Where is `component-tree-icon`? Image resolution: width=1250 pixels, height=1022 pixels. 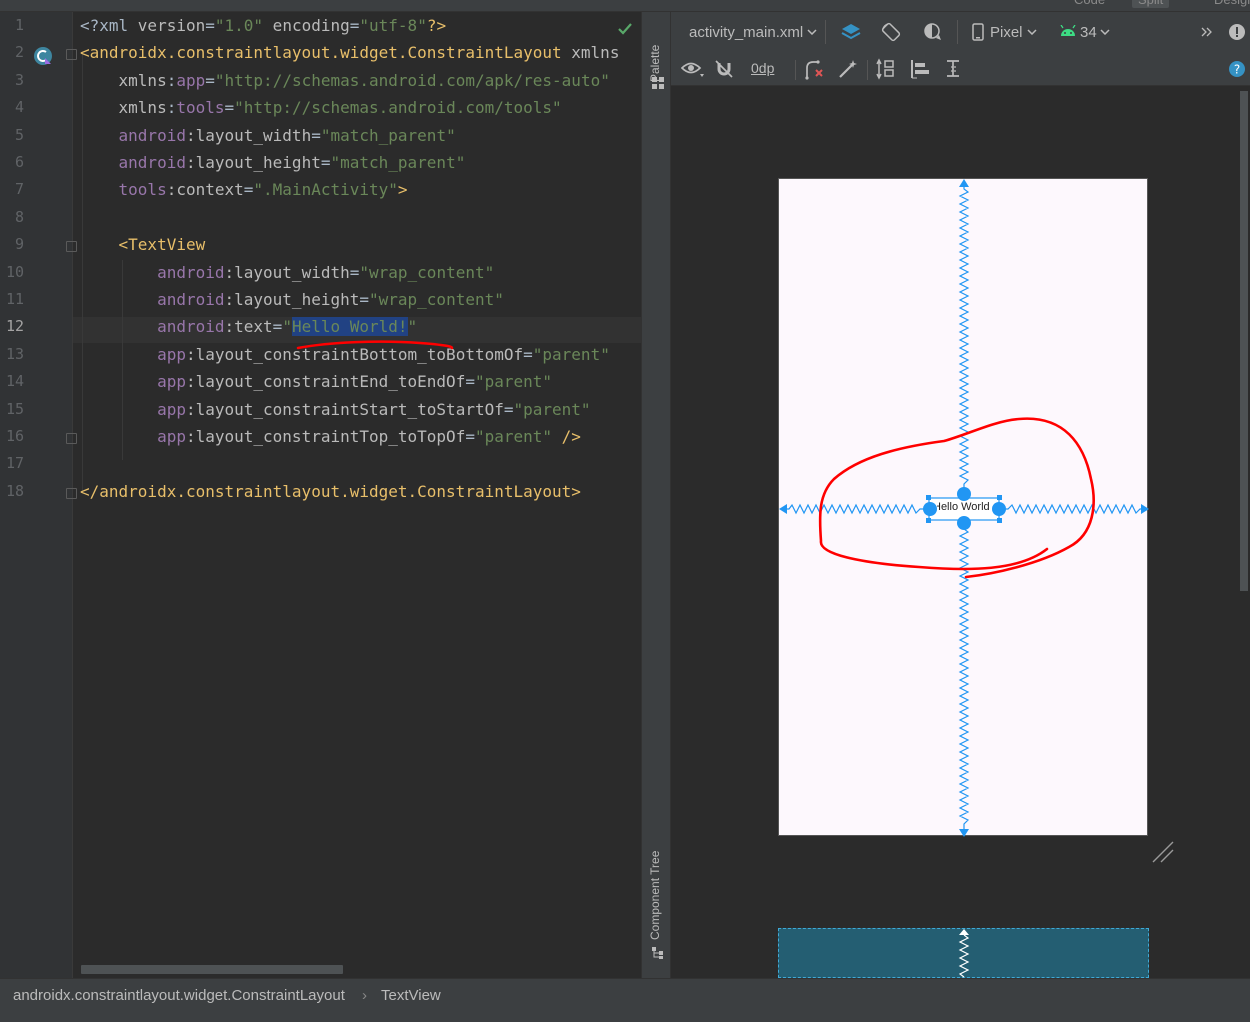
component-tree-icon is located at coordinates (658, 953).